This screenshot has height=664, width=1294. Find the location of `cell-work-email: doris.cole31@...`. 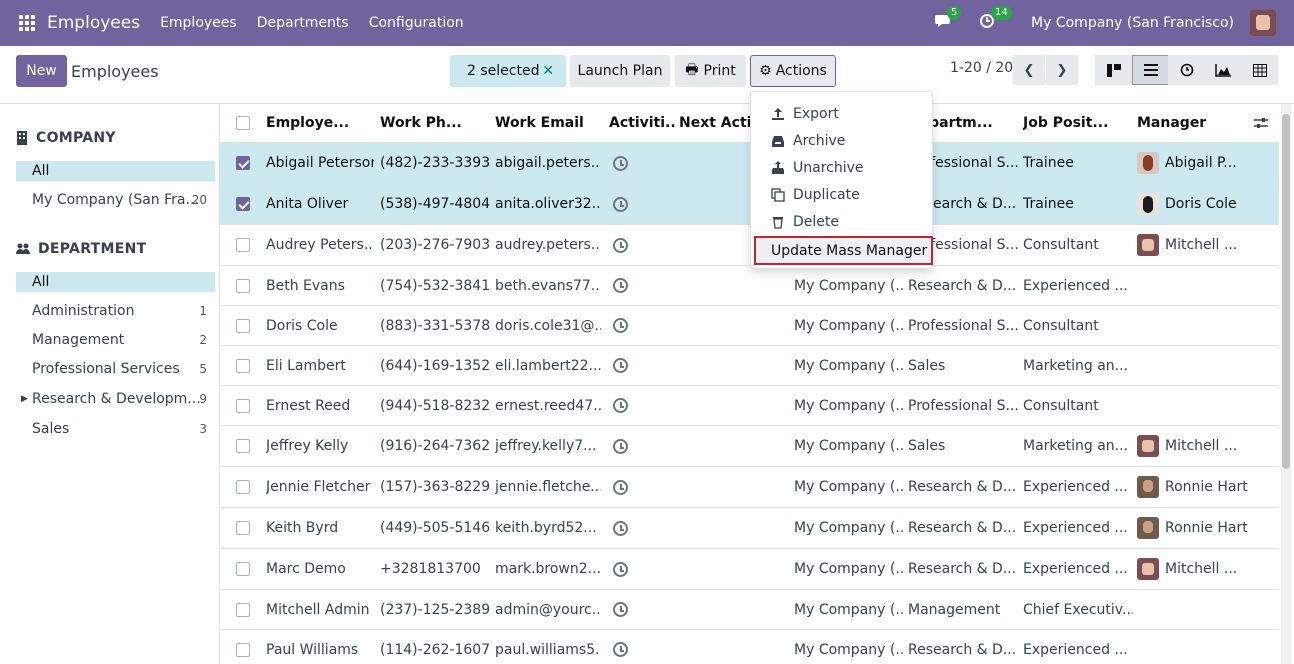

cell-work-email: doris.cole31@... is located at coordinates (548, 325).